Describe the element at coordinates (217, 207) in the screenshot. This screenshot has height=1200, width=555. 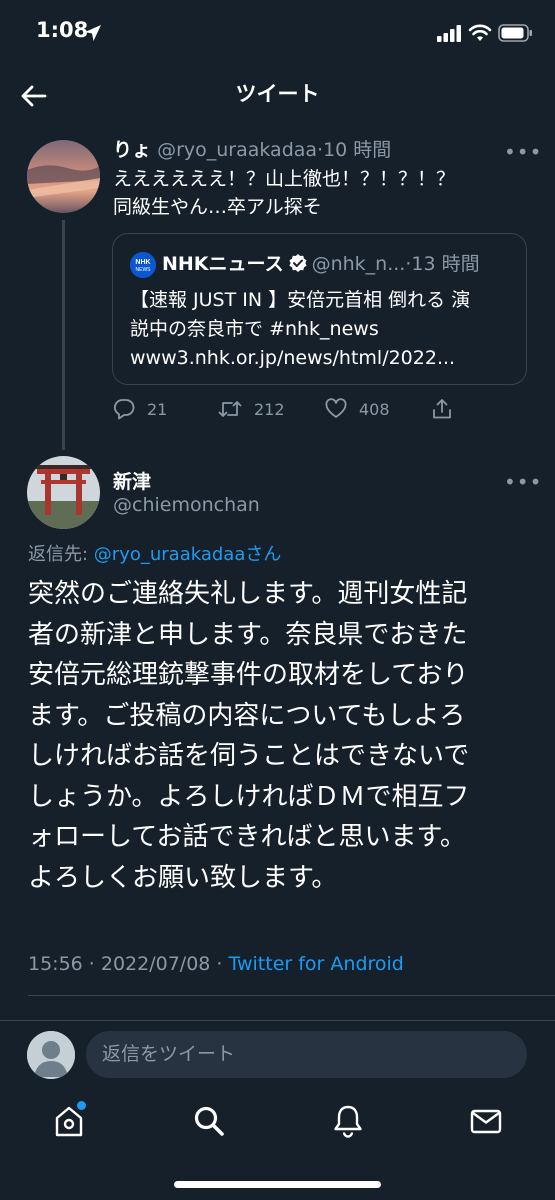
I see `parent-tweet-text-line: 同級生やん…卒アル探そ` at that location.